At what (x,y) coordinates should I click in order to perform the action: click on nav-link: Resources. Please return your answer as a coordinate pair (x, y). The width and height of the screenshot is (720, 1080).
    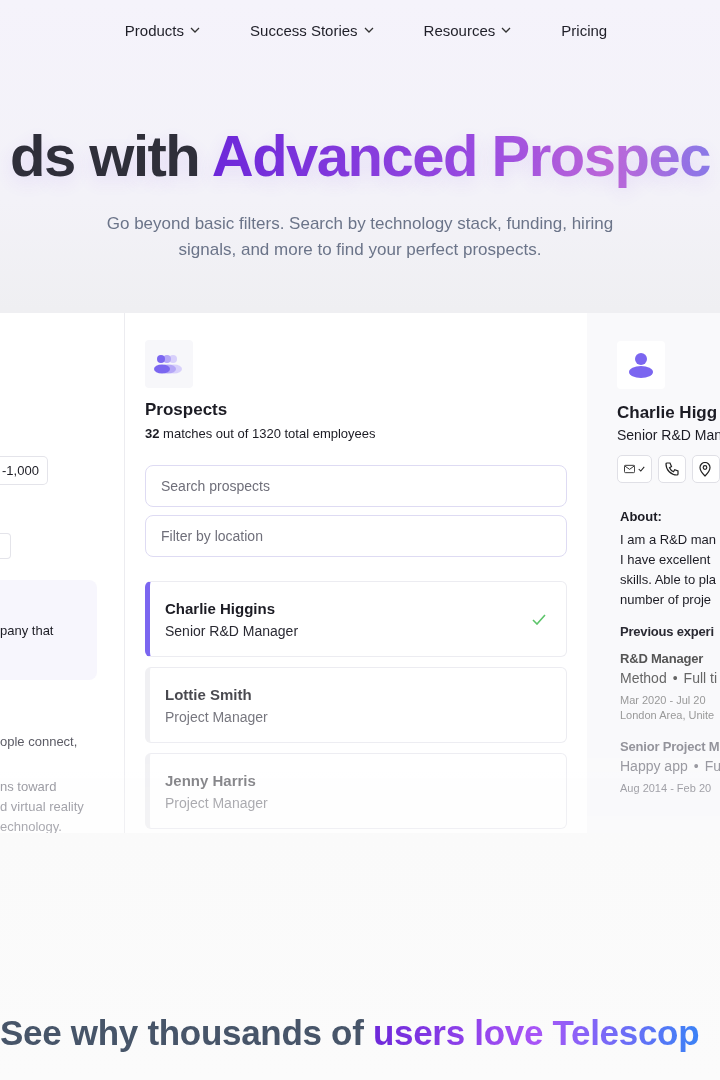
    Looking at the image, I should click on (467, 30).